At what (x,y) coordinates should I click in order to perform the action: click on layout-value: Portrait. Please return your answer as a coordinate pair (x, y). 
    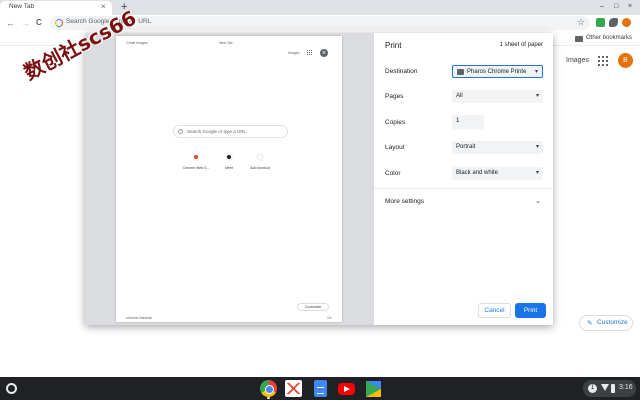
    Looking at the image, I should click on (466, 147).